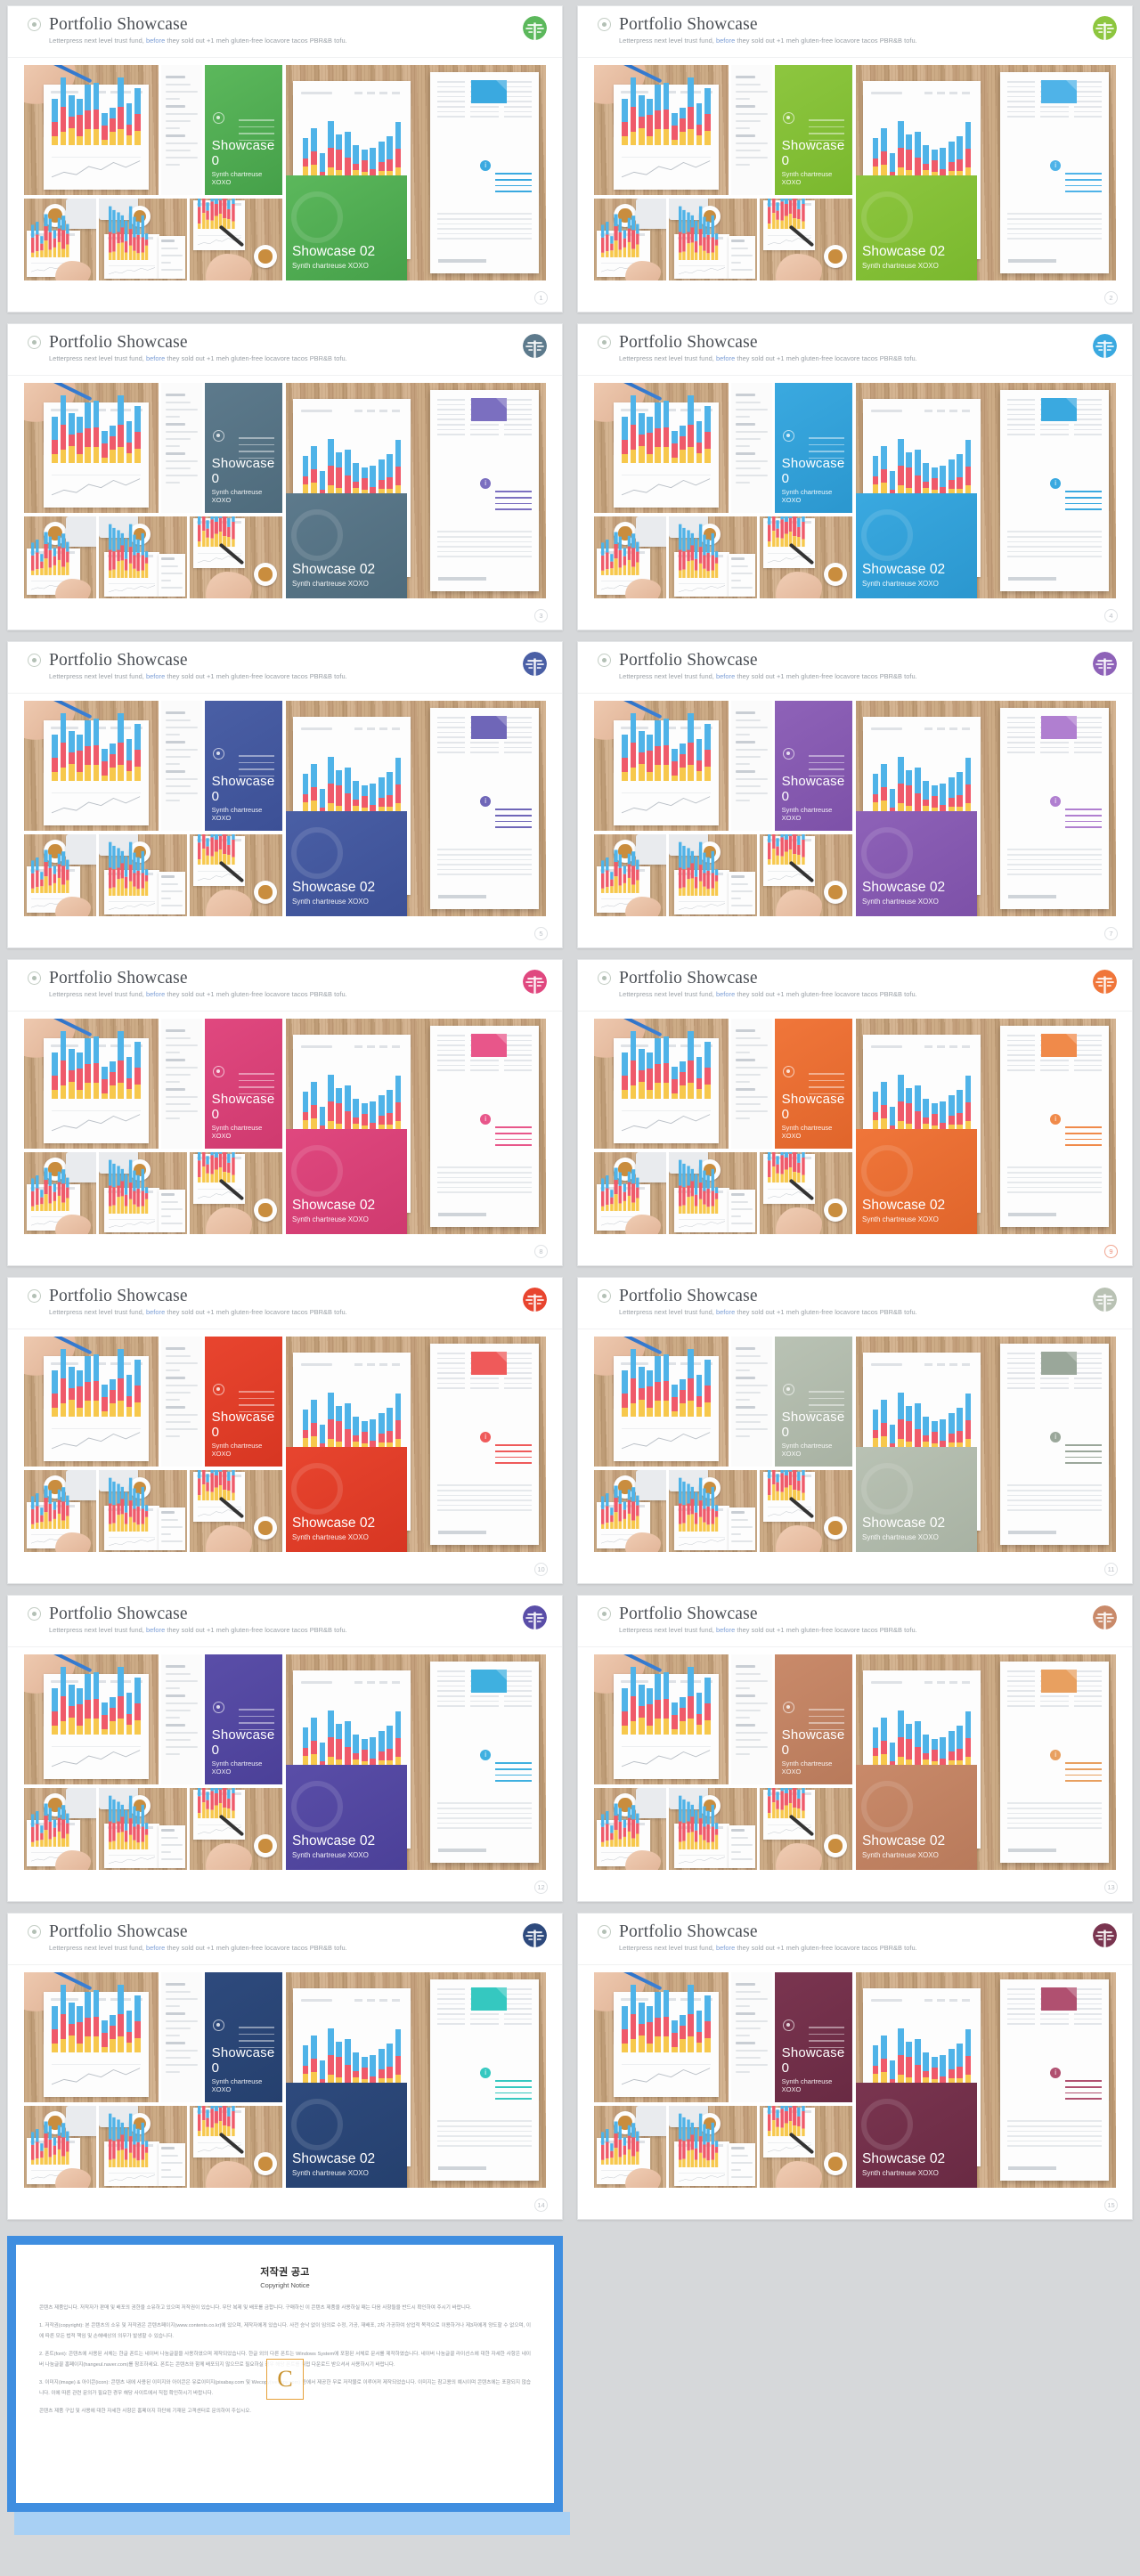  What do you see at coordinates (1111, 933) in the screenshot?
I see `slide-footer: 7` at bounding box center [1111, 933].